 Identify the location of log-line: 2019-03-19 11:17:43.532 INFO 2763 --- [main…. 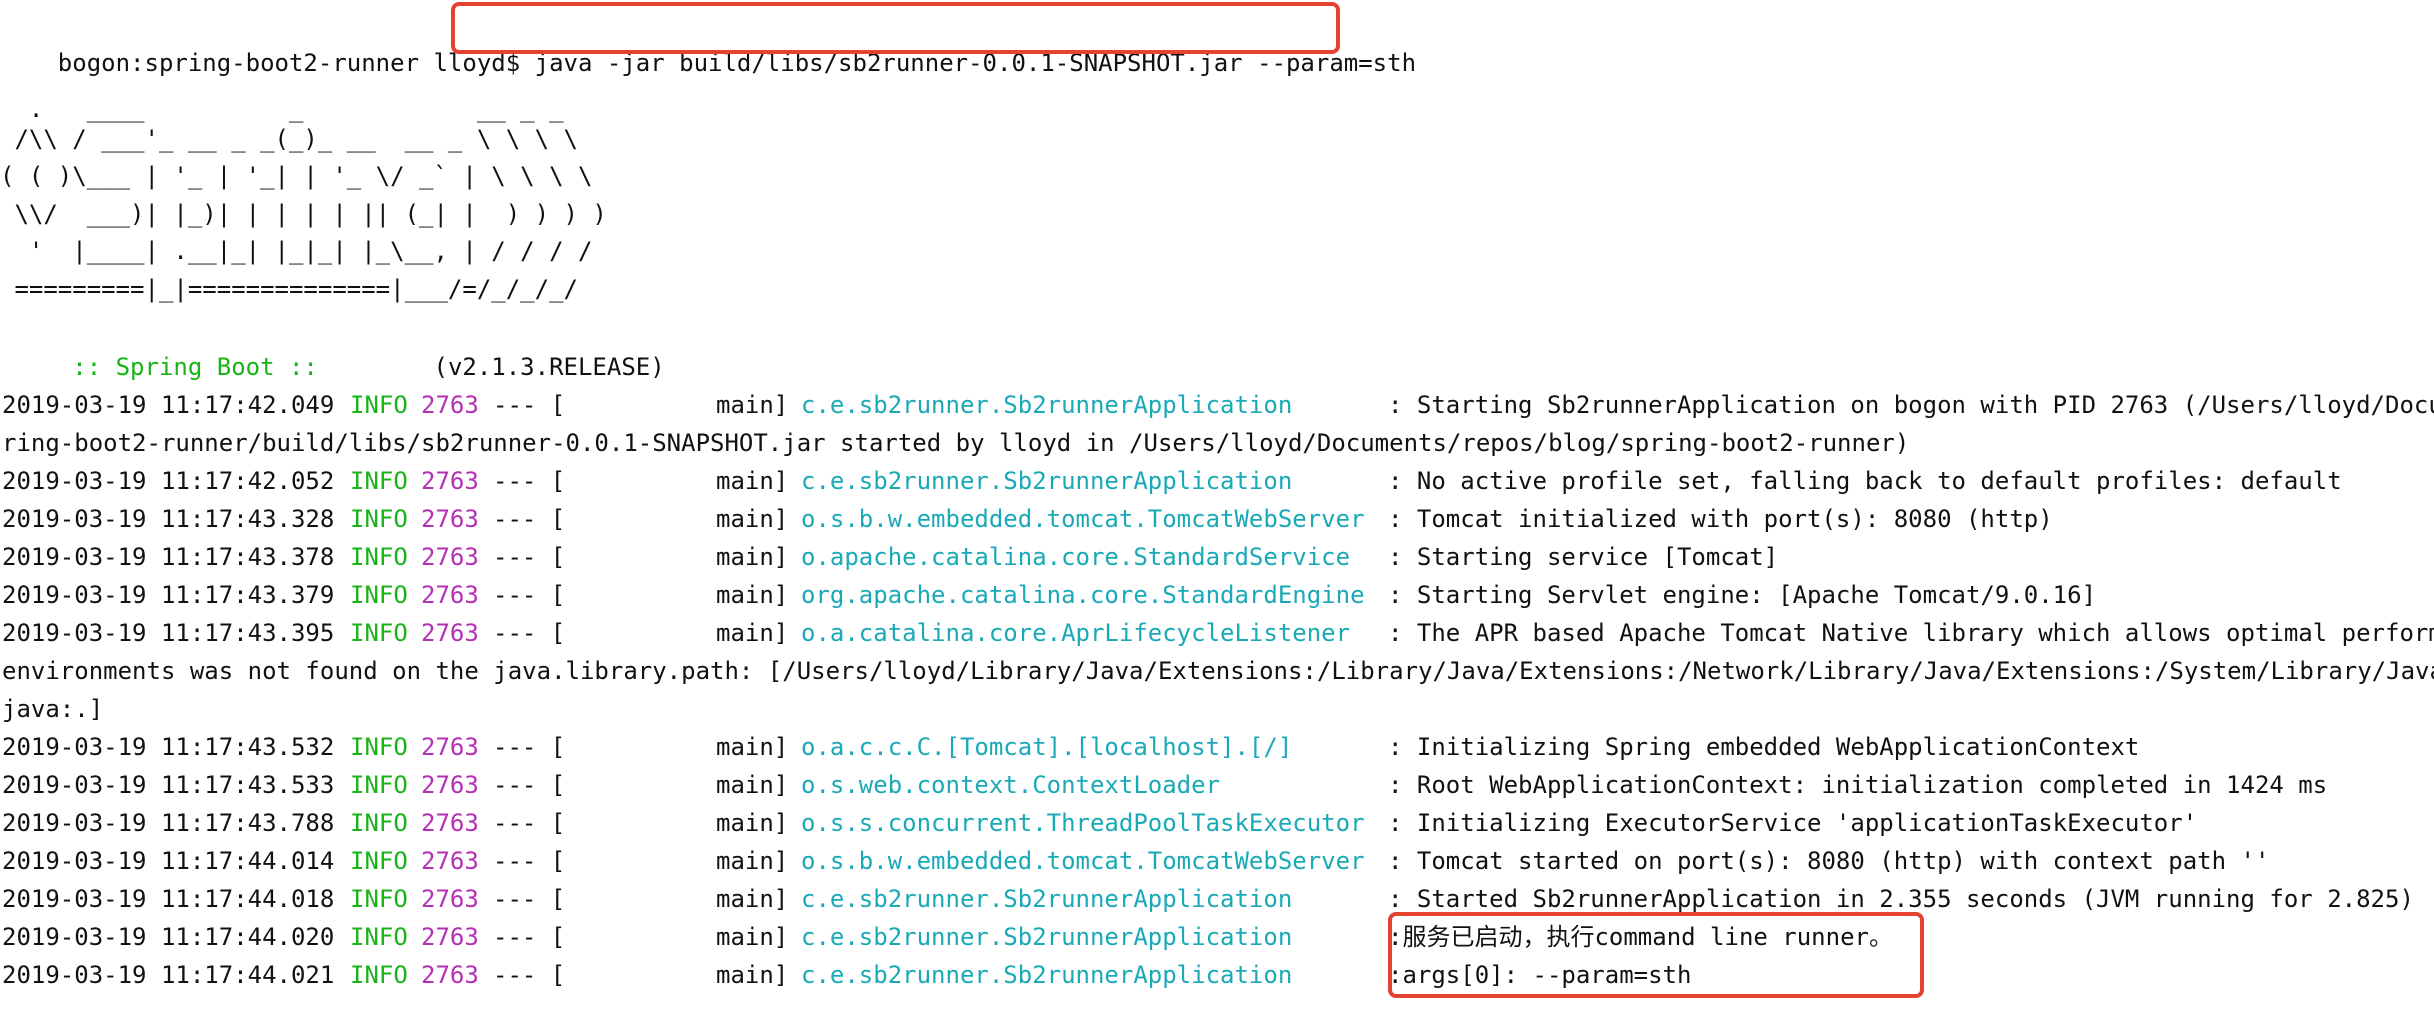
(1217, 747).